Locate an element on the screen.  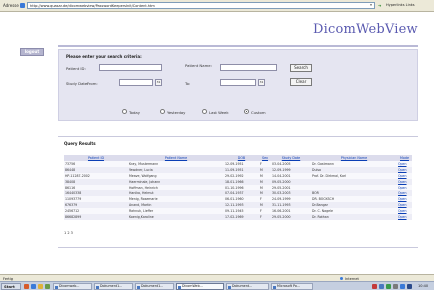
radio-last-week-dot is located at coordinates (204, 111).